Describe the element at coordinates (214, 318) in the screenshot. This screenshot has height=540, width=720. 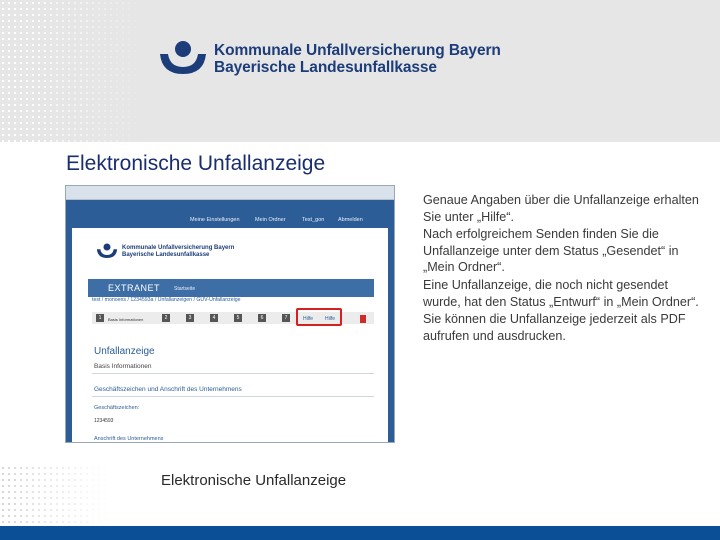
I see `step-4: 4` at that location.